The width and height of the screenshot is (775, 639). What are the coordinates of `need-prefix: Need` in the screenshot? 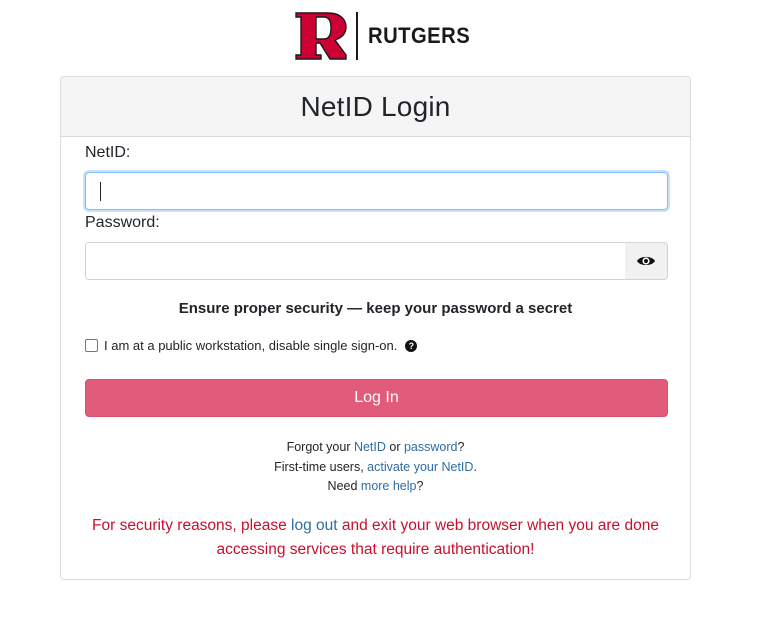 It's located at (344, 486).